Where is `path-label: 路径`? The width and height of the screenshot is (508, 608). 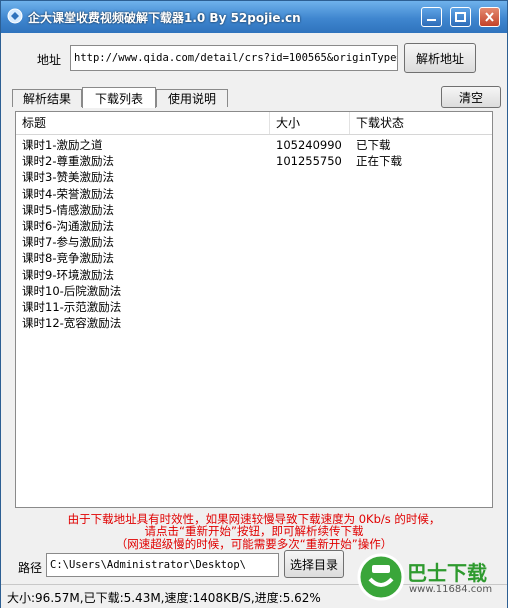
path-label: 路径 is located at coordinates (30, 568).